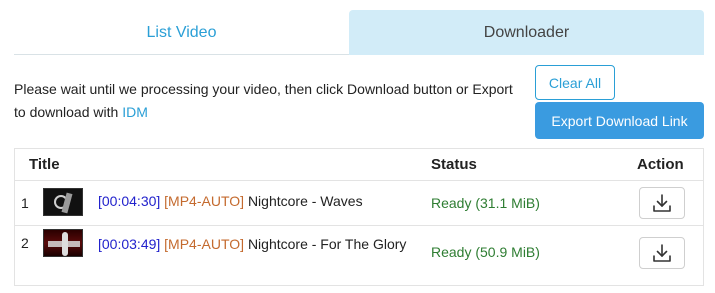 The height and width of the screenshot is (293, 715). What do you see at coordinates (129, 244) in the screenshot?
I see `video-duration: [00:03:49]` at bounding box center [129, 244].